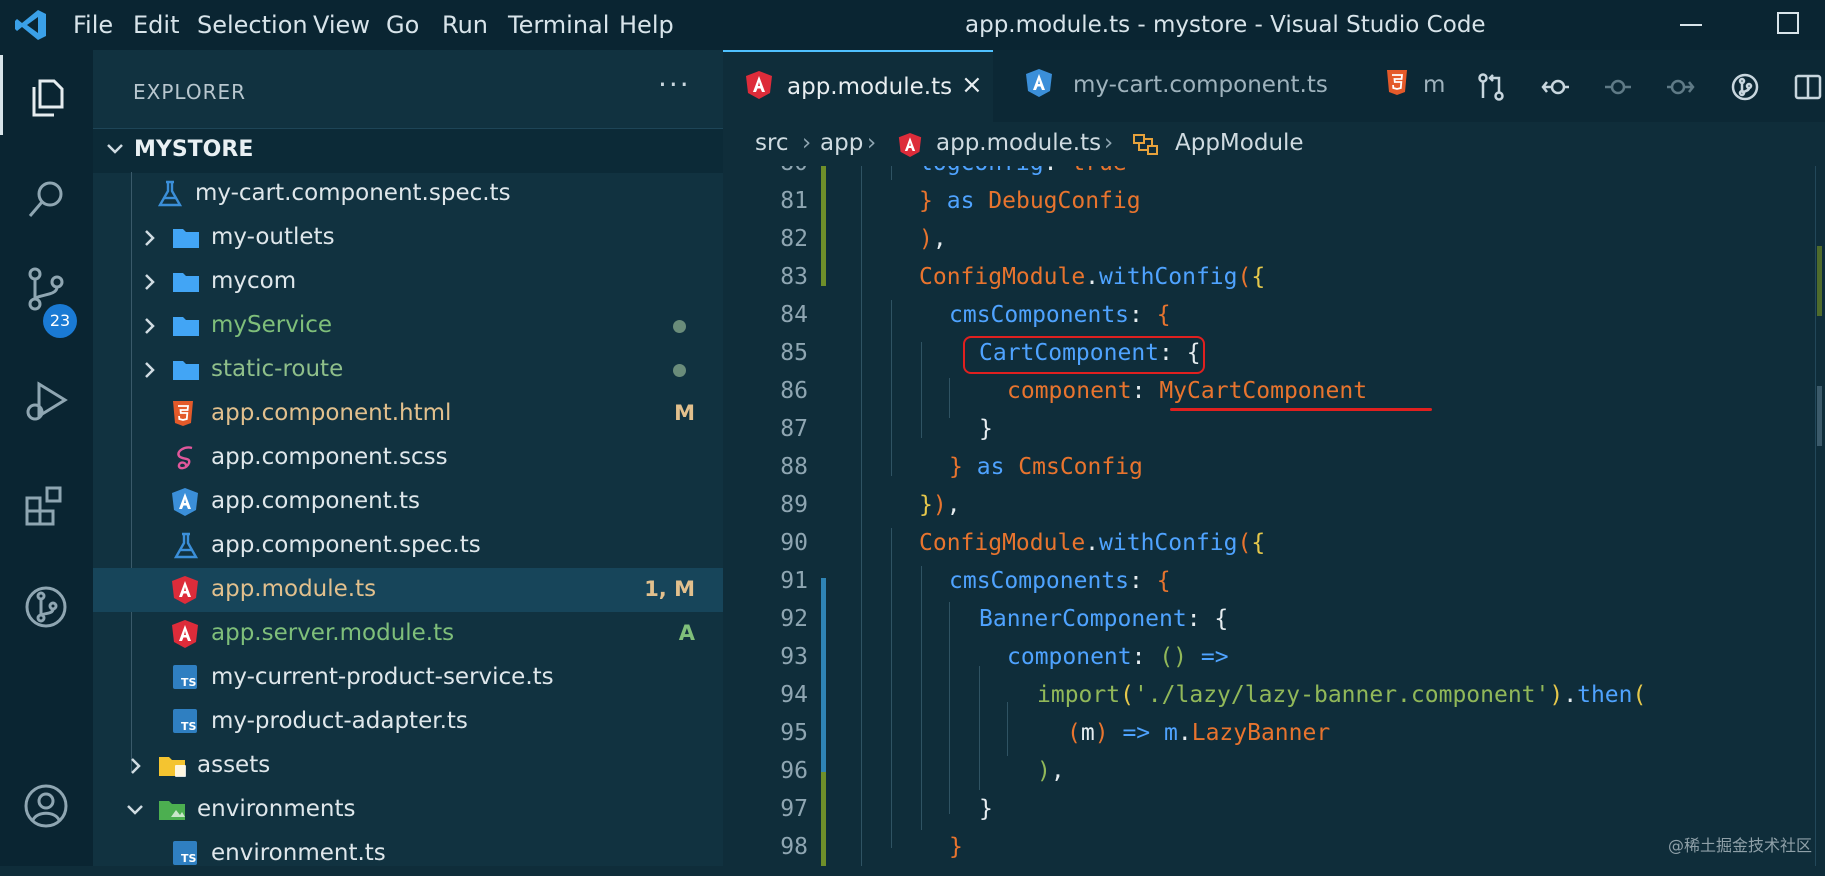 The height and width of the screenshot is (876, 1825). I want to click on tab-label: app.module.ts, so click(870, 87).